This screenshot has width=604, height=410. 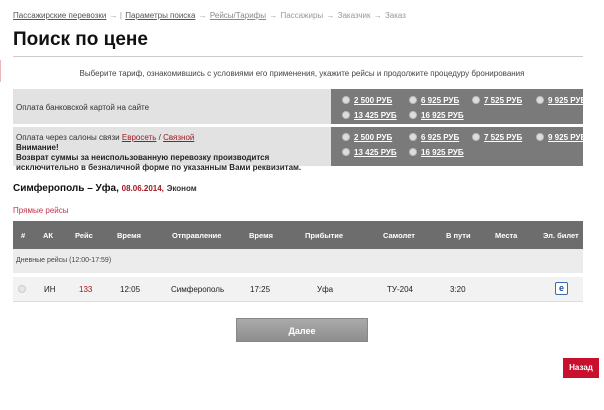 What do you see at coordinates (66, 188) in the screenshot?
I see `route-title: Симферополь – Уфа,` at bounding box center [66, 188].